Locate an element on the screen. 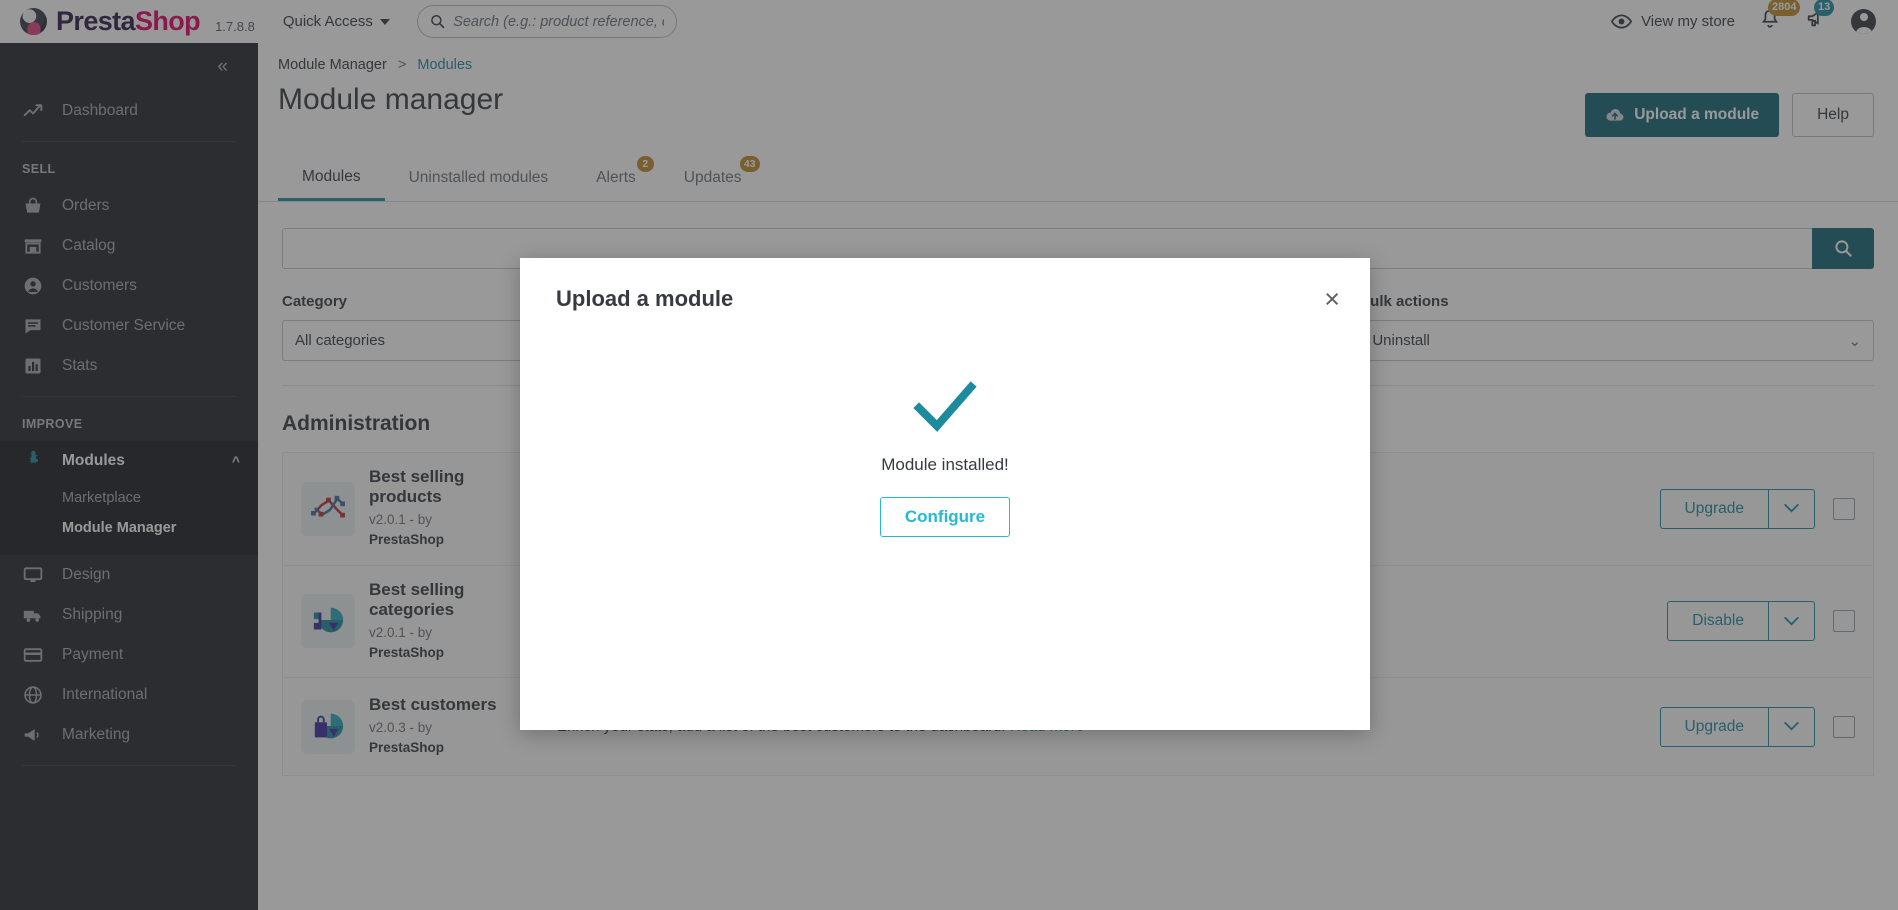 This screenshot has width=1898, height=910. modal-title: Upload a module is located at coordinates (645, 298).